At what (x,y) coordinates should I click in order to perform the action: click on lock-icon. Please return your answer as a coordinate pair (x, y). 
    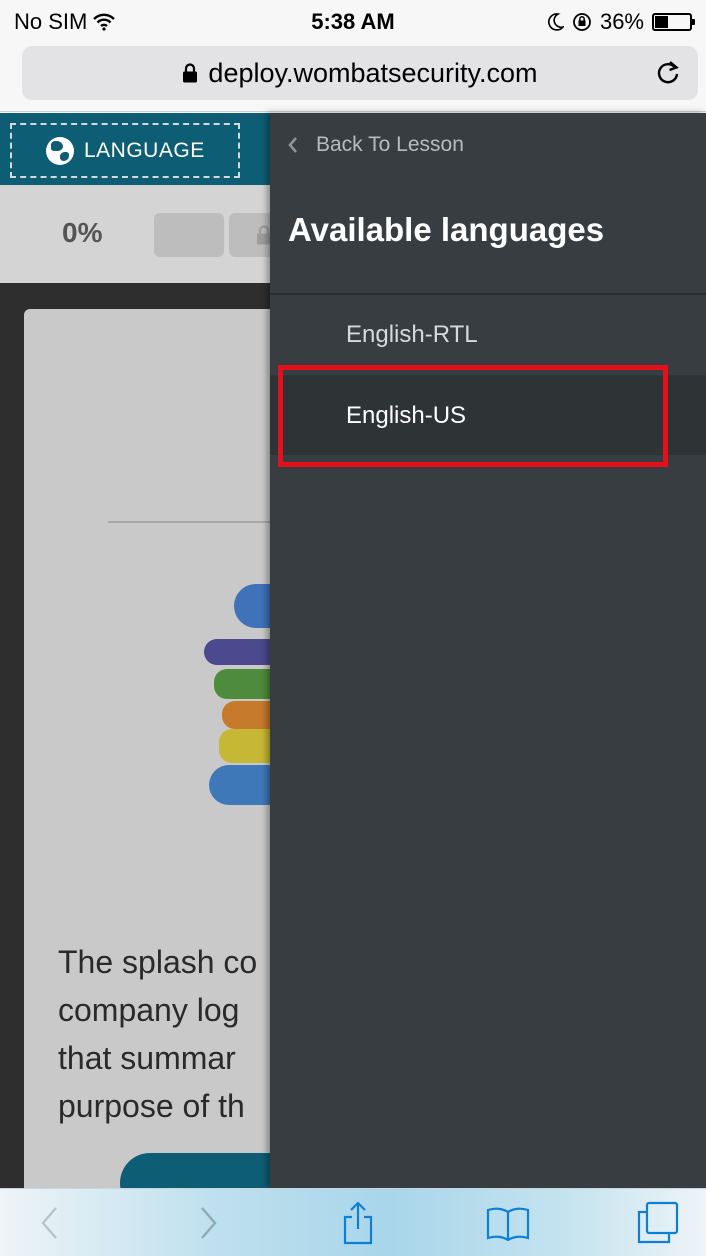
    Looking at the image, I should click on (190, 73).